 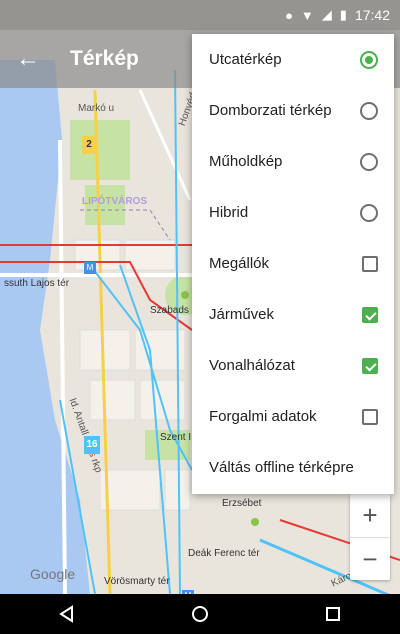 I want to click on map-label-vorosmarty: Vörösmarty tér, so click(x=137, y=581).